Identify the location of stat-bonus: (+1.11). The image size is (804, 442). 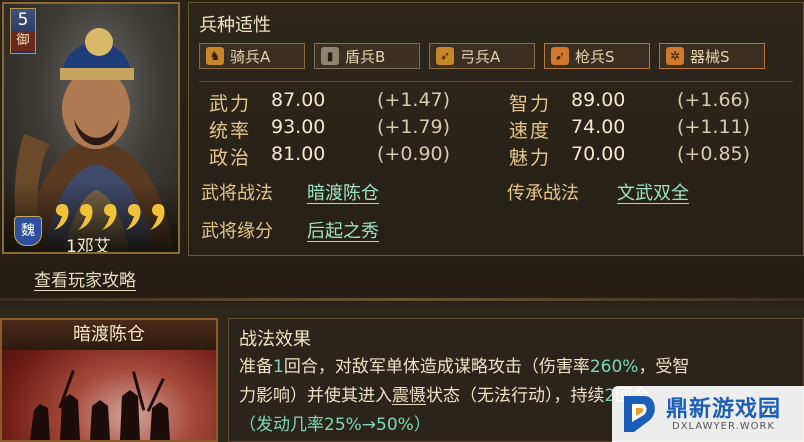
(714, 127).